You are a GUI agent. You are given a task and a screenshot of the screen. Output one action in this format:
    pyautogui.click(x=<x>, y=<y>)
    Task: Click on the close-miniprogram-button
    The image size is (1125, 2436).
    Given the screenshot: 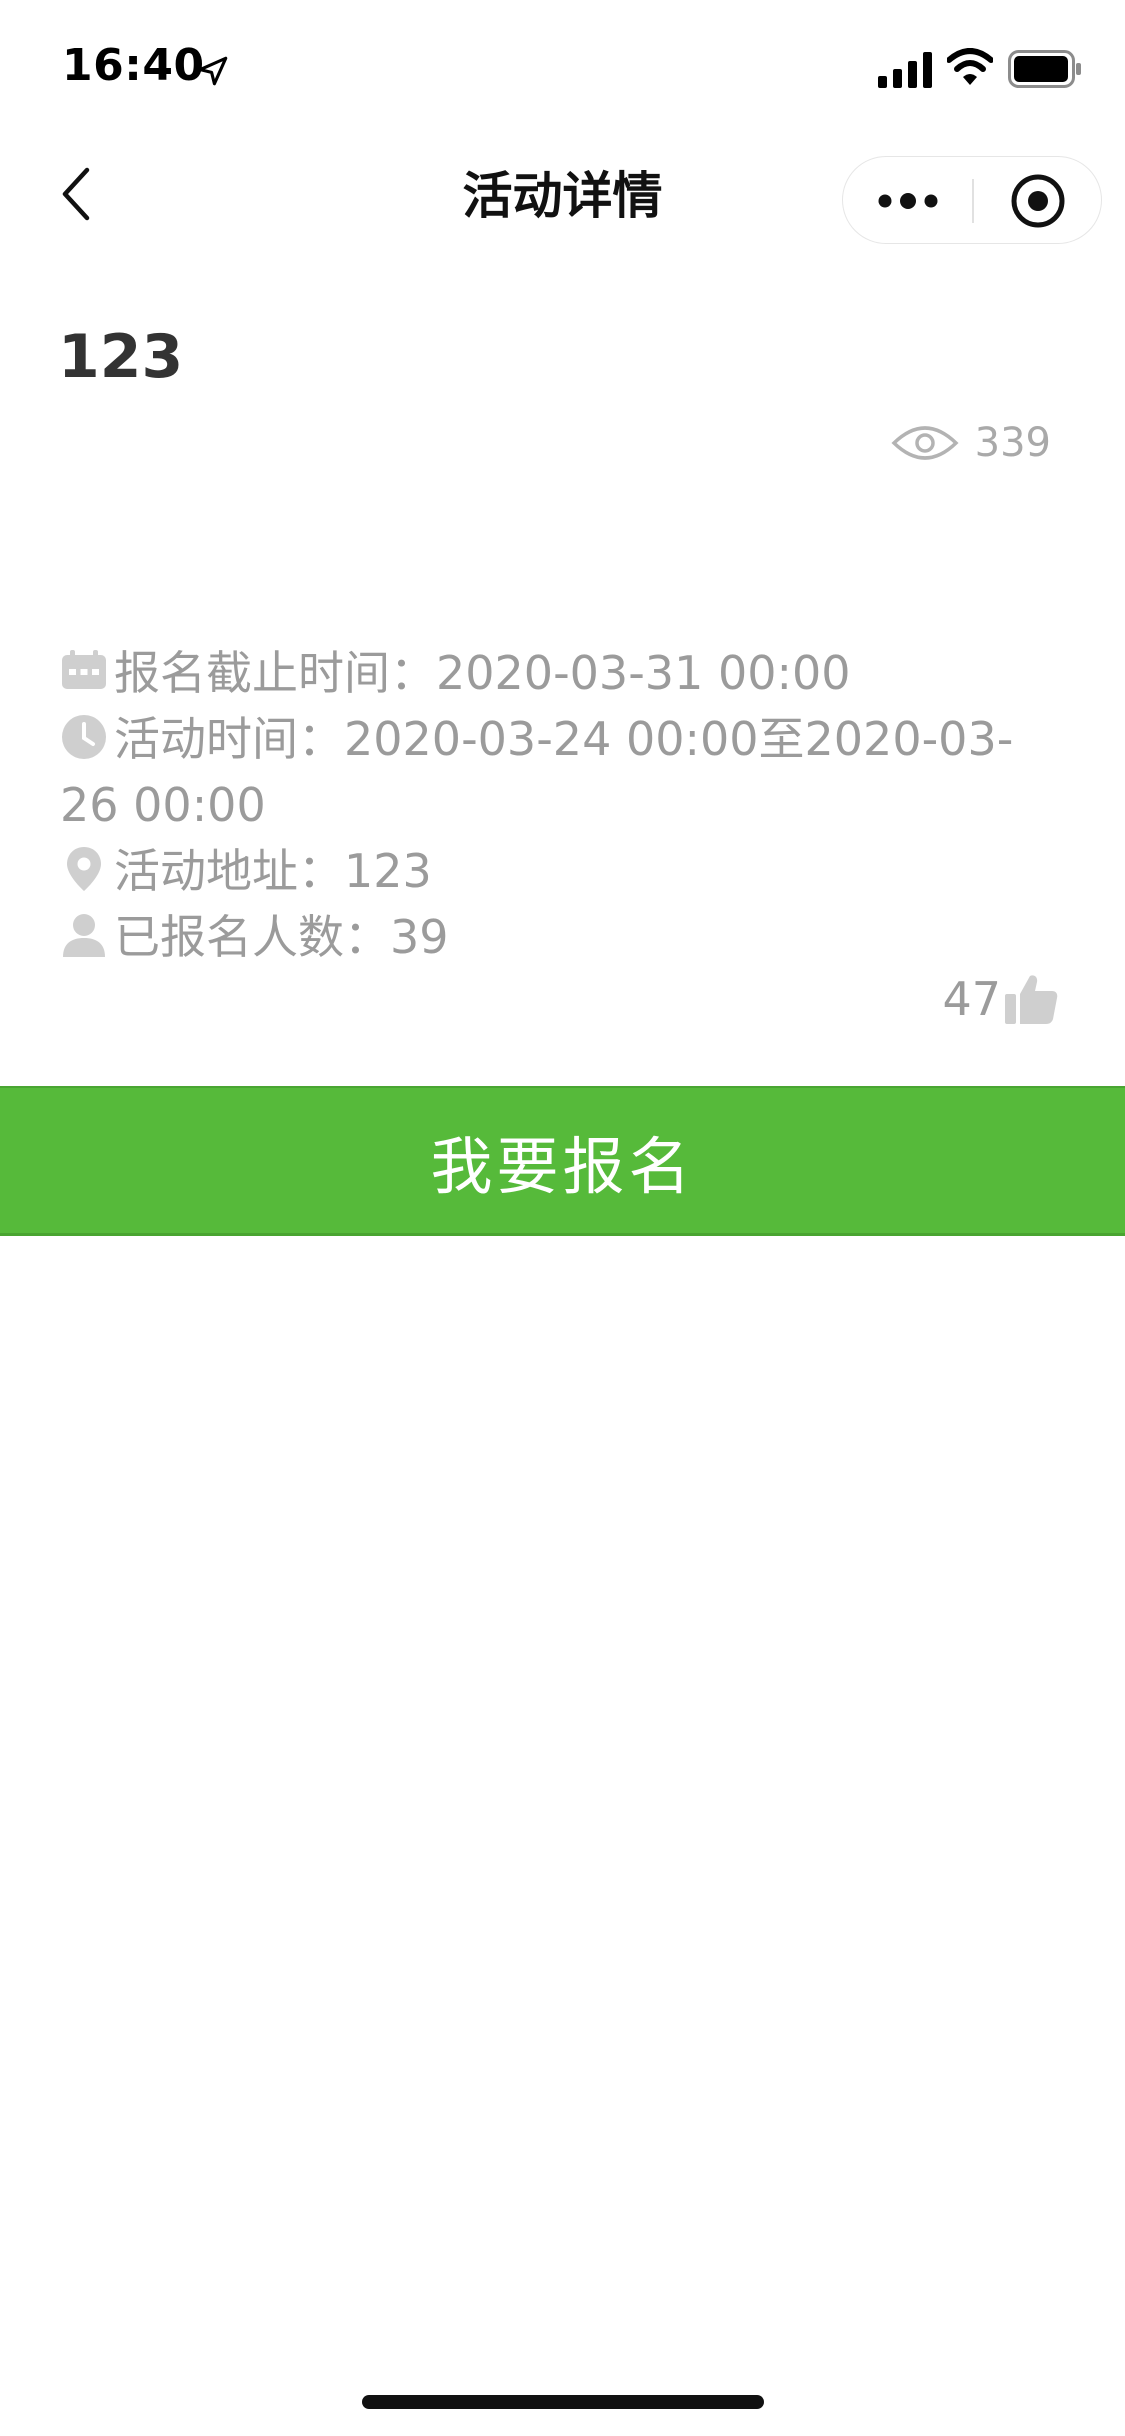 What is the action you would take?
    pyautogui.click(x=1038, y=201)
    